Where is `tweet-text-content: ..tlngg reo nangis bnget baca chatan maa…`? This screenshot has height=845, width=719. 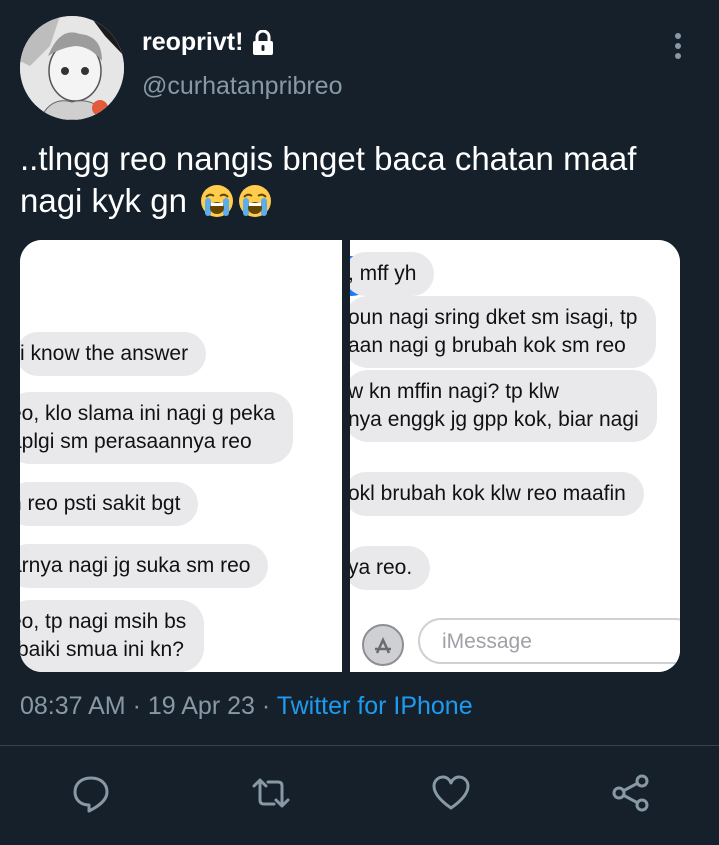
tweet-text-content: ..tlngg reo nangis bnget baca chatan maa… is located at coordinates (328, 179).